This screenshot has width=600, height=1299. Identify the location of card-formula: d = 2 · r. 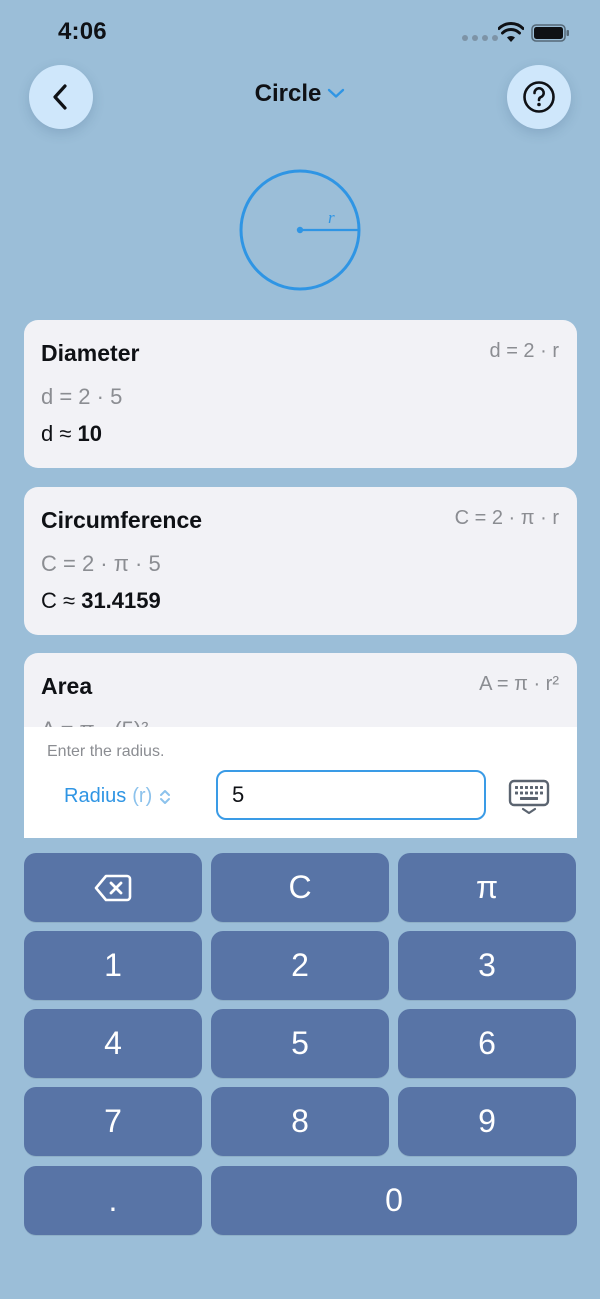
(524, 351).